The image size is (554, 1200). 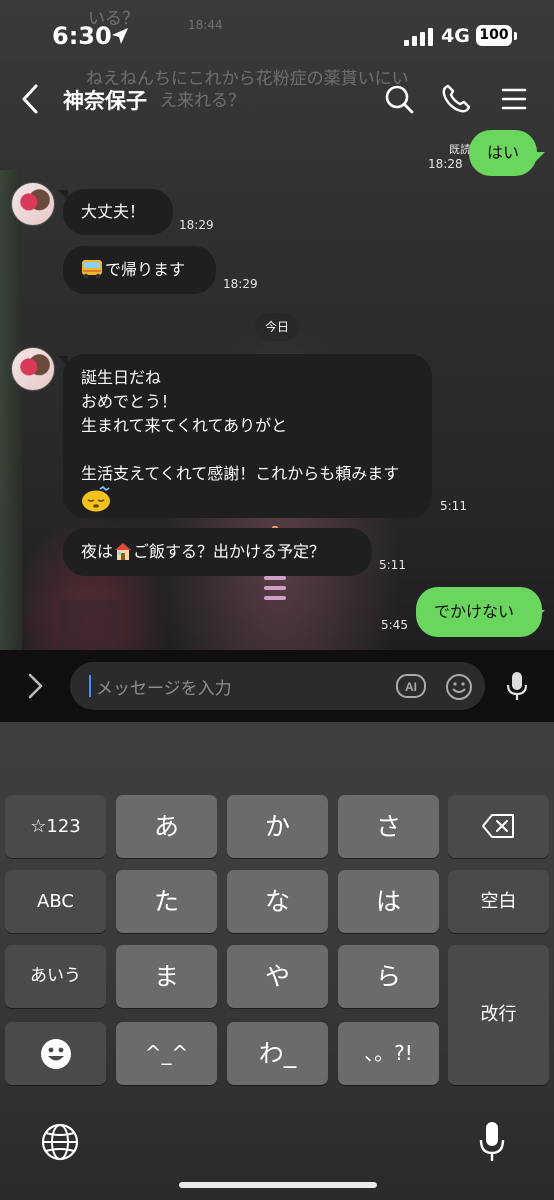 I want to click on message-text: で帰ります, so click(x=145, y=269).